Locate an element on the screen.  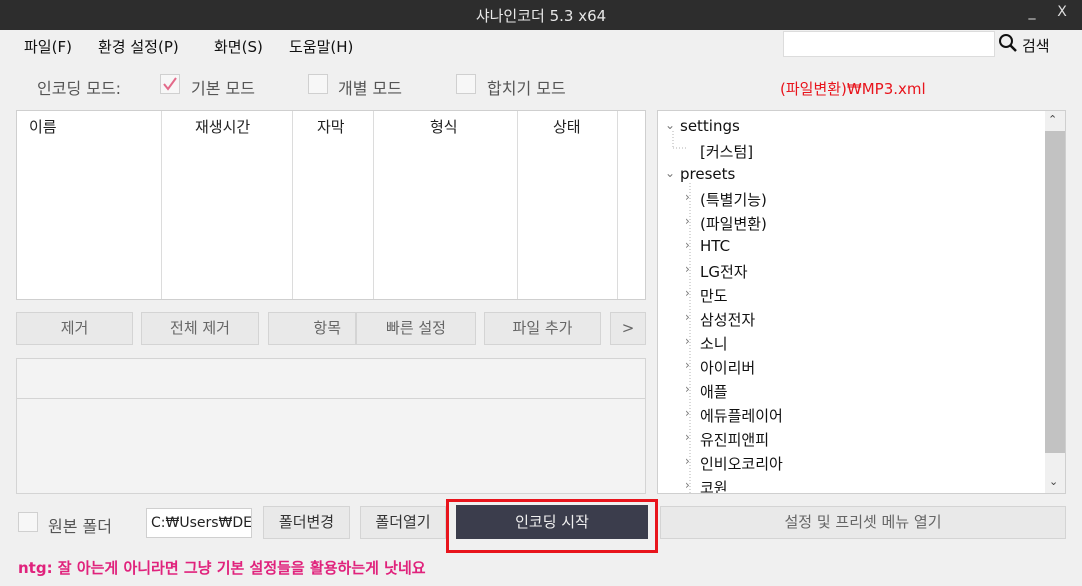
column-header-subtitle: 자막 is located at coordinates (331, 126).